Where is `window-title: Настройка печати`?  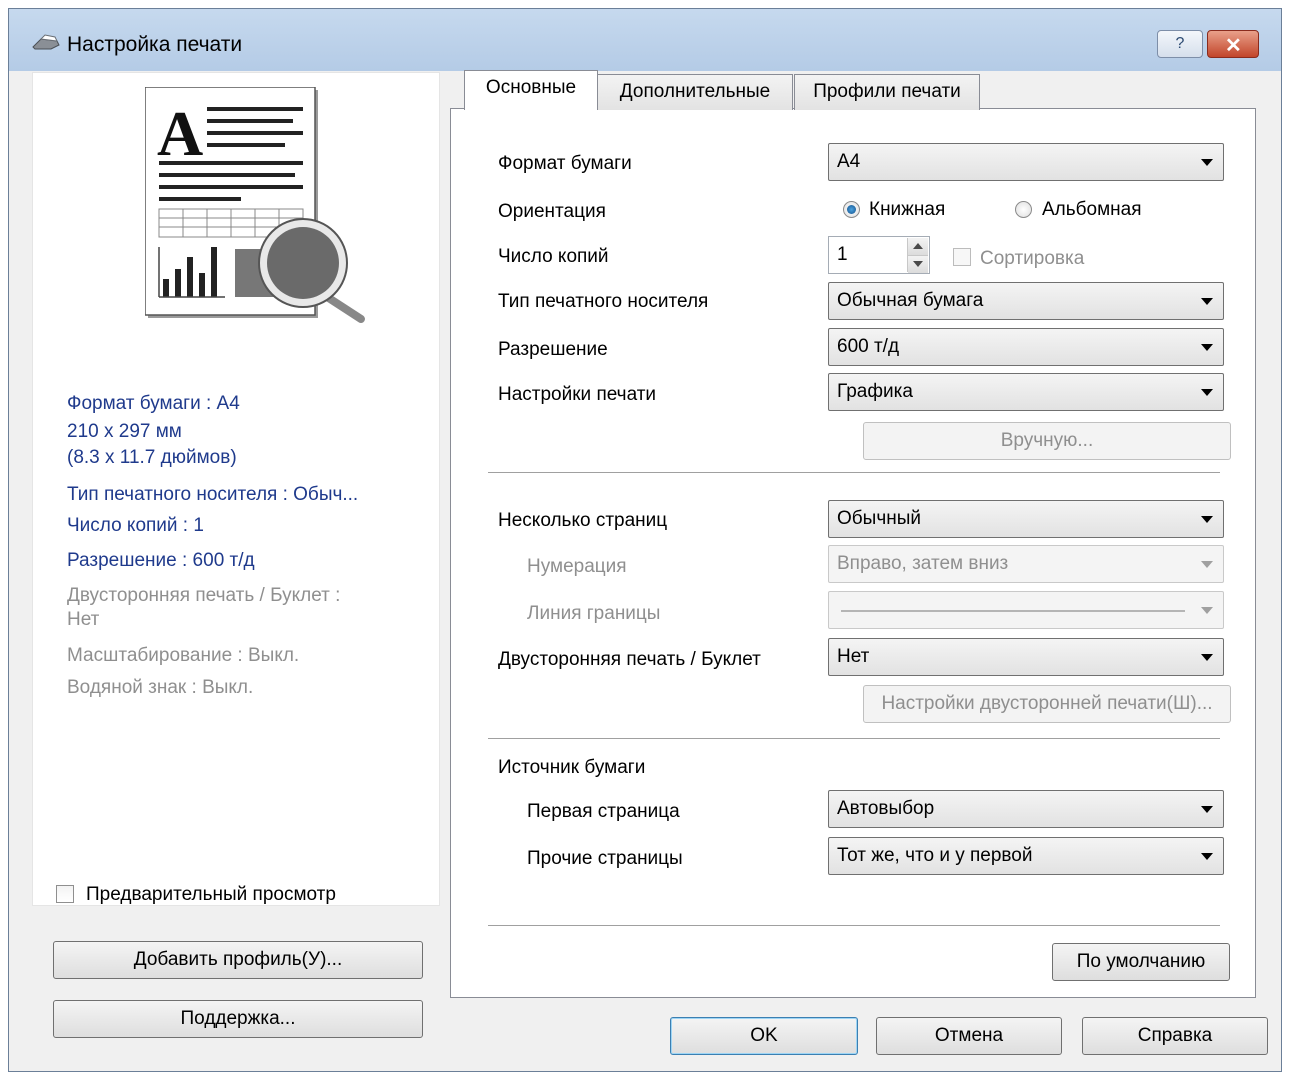 window-title: Настройка печати is located at coordinates (155, 44).